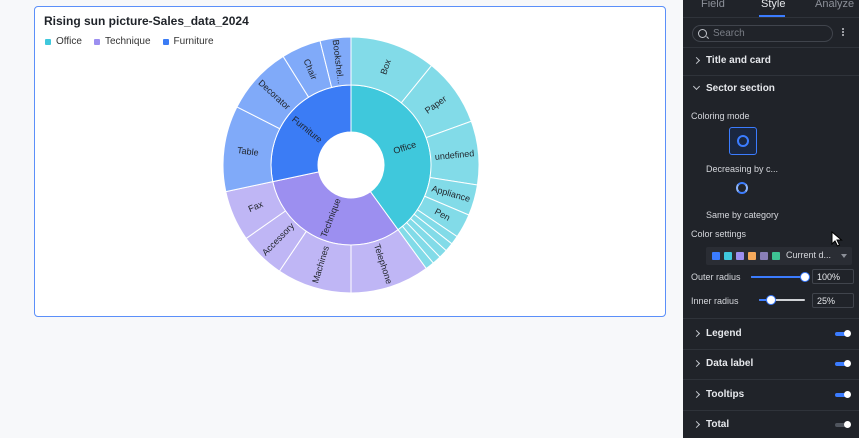 The width and height of the screenshot is (859, 438). Describe the element at coordinates (716, 277) in the screenshot. I see `outer-radius-label: Outer radius` at that location.